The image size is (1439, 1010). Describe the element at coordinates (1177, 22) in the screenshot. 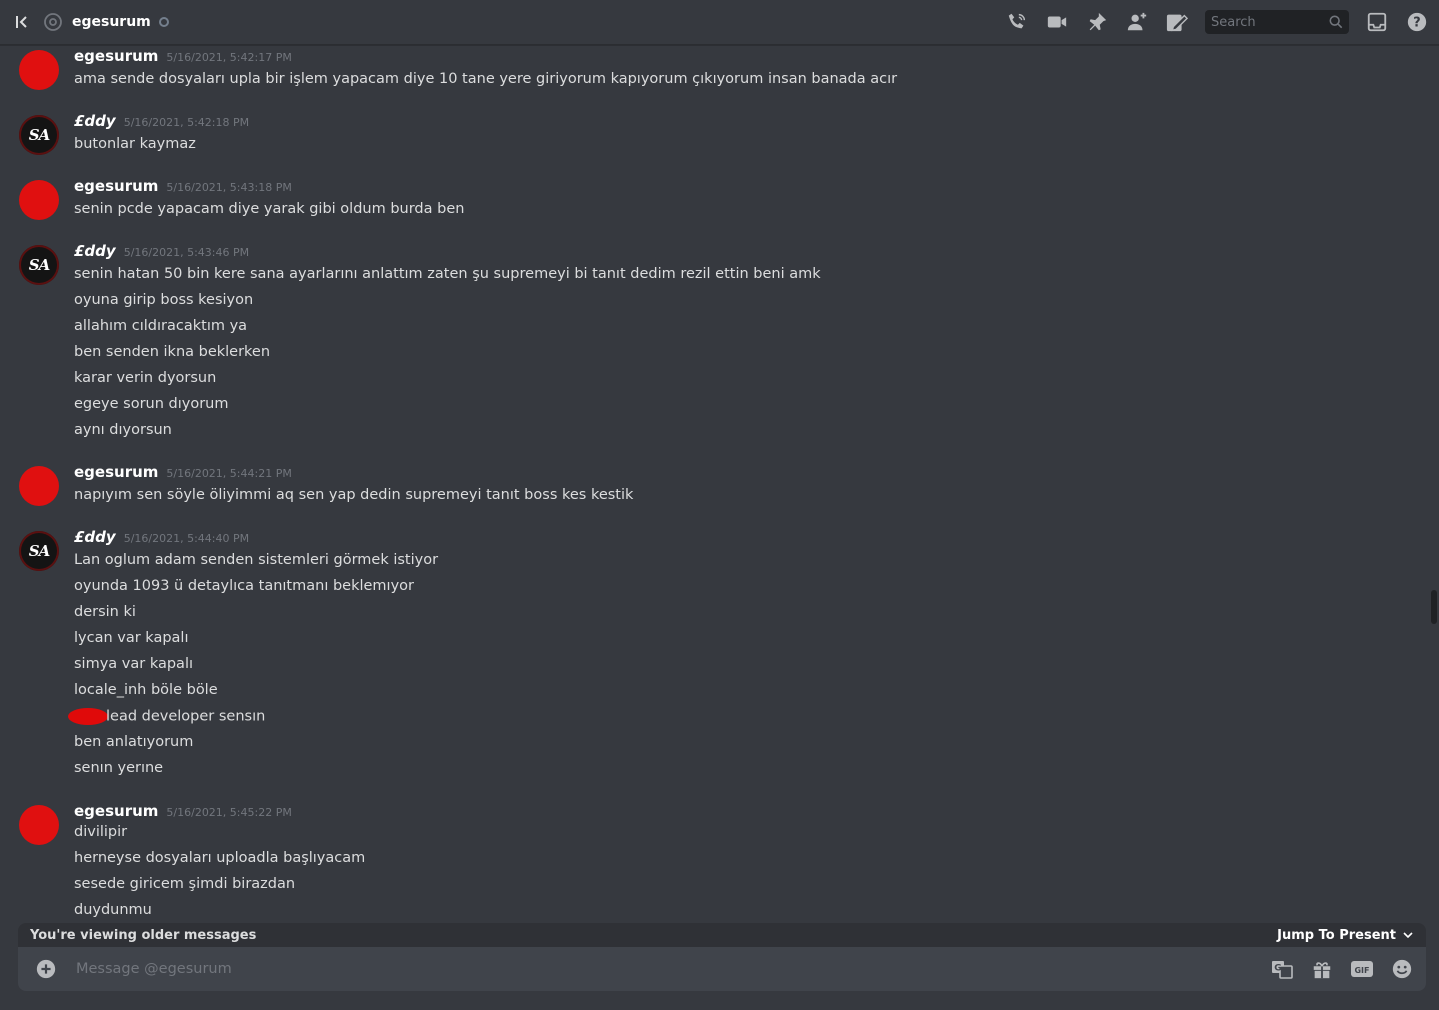

I see `edit-note-icon` at that location.